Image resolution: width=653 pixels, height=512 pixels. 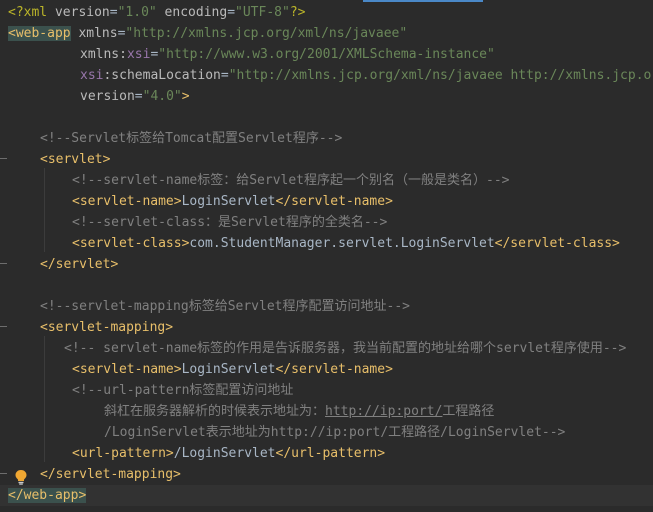 I want to click on comment-text: 工程路径, so click(x=468, y=411).